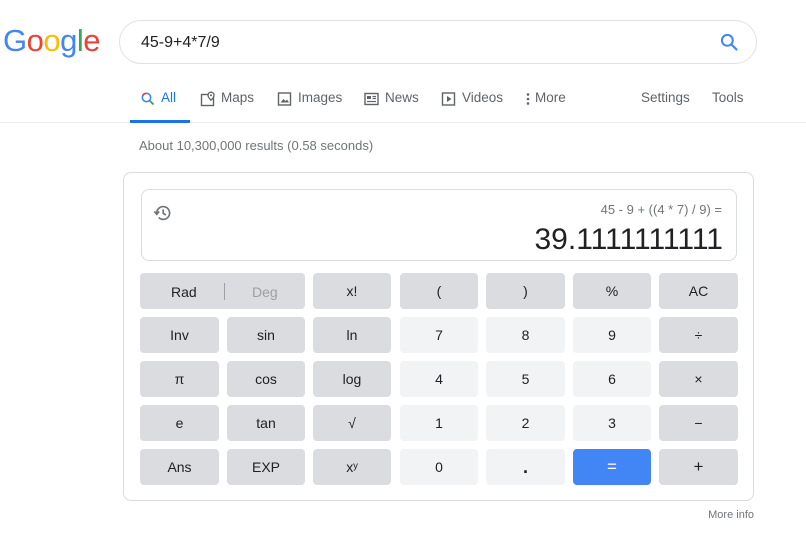 This screenshot has height=538, width=806. What do you see at coordinates (320, 97) in the screenshot?
I see `tab-label: Images` at bounding box center [320, 97].